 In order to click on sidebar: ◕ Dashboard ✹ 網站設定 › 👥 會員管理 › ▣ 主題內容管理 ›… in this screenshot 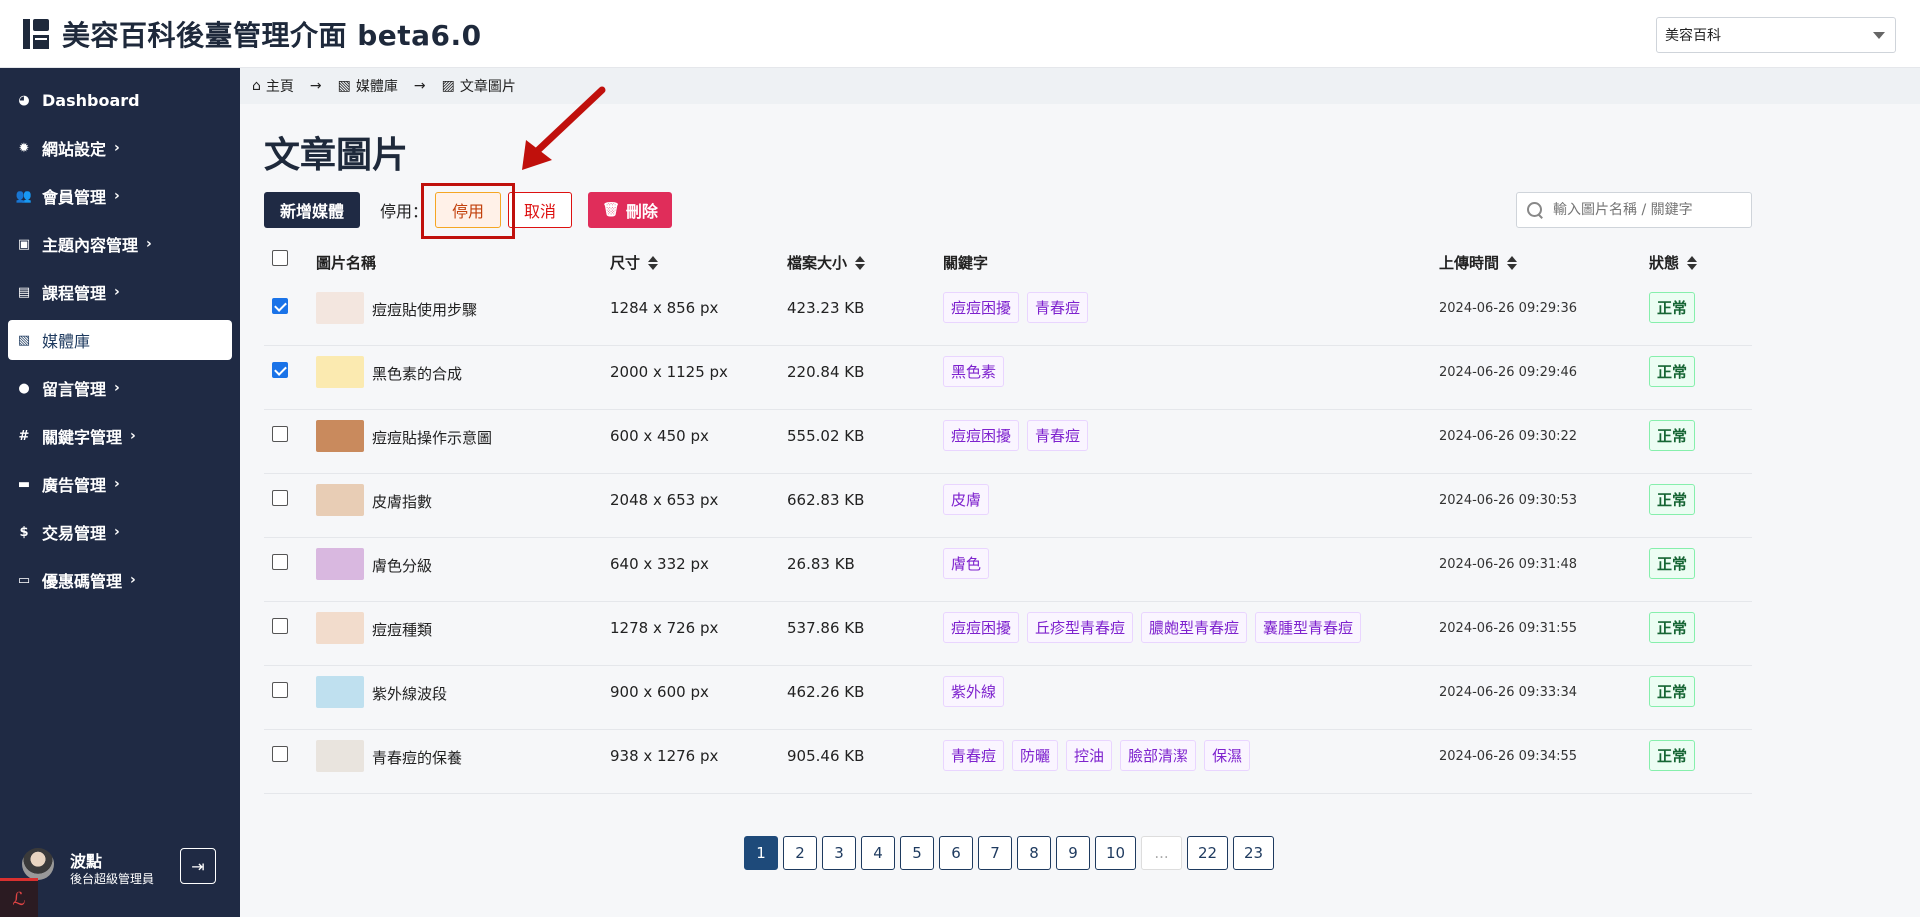, I will do `click(120, 492)`.